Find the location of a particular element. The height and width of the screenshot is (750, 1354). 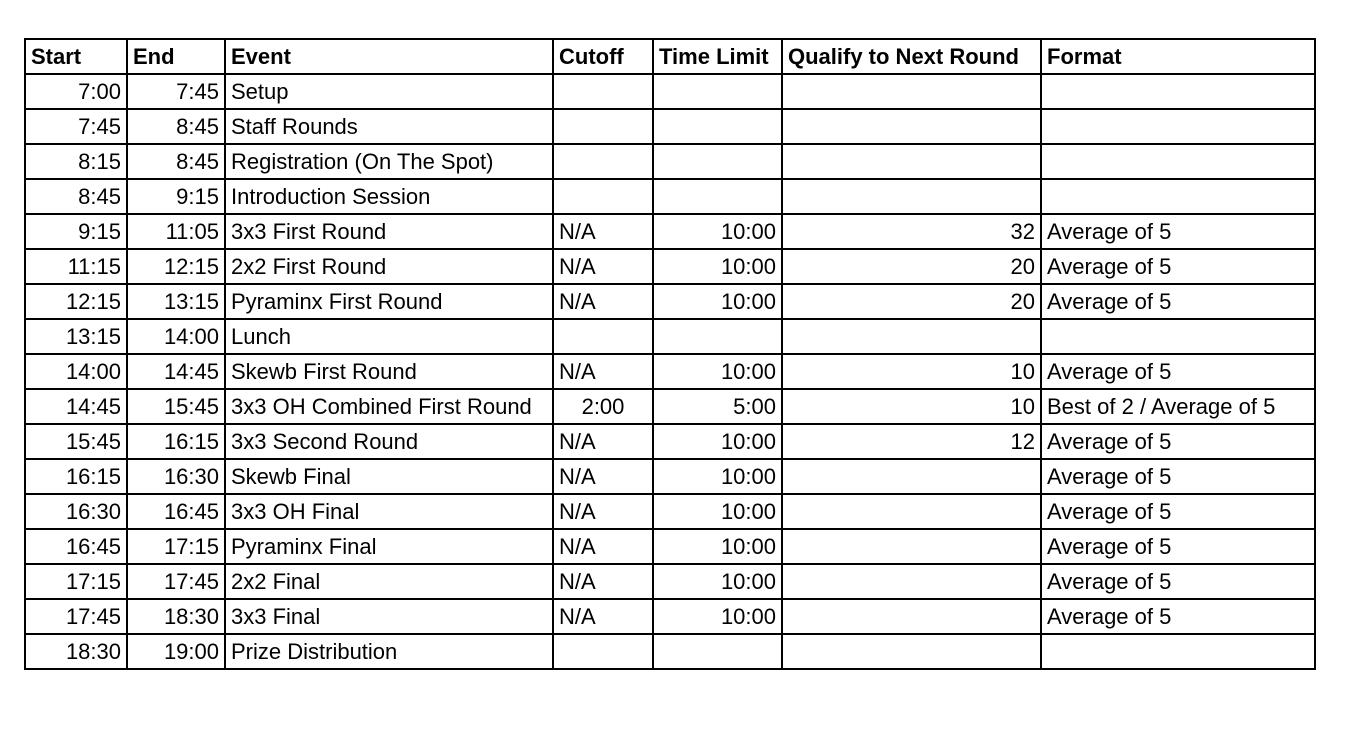

cell-event: Pyraminx First Round is located at coordinates (389, 301).